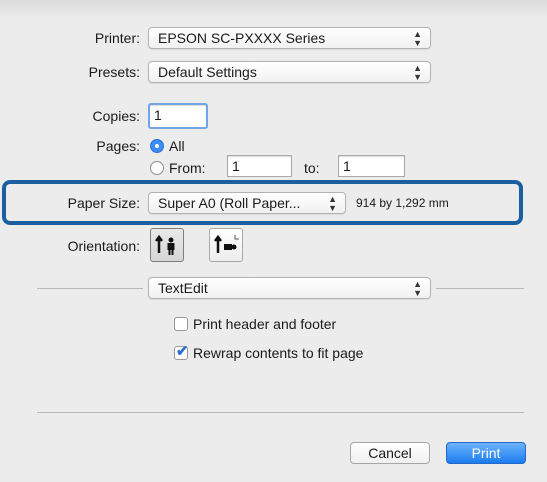 The width and height of the screenshot is (547, 482). Describe the element at coordinates (402, 203) in the screenshot. I see `paper-size-dimensions: 914 by 1,292 mm` at that location.